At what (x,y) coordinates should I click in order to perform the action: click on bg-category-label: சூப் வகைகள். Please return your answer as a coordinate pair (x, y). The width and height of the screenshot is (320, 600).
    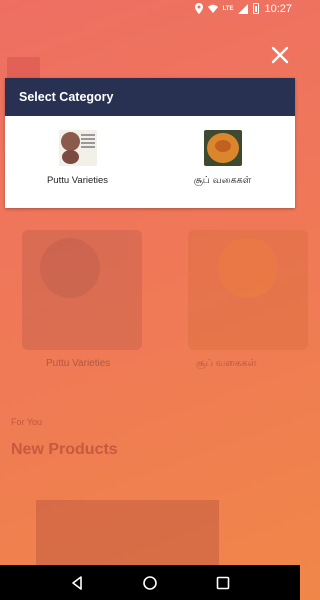
    Looking at the image, I should click on (226, 363).